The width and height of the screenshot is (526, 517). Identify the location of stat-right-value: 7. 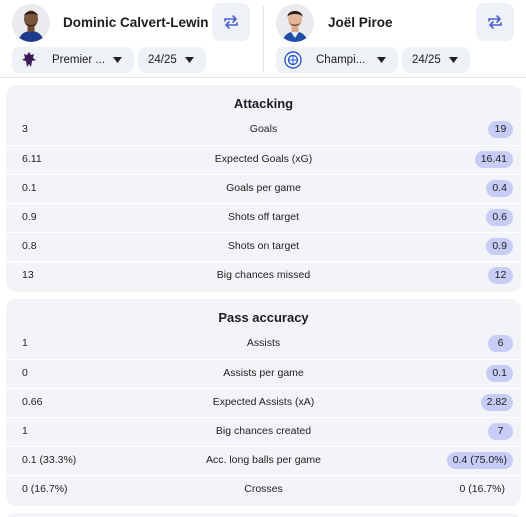
(500, 431).